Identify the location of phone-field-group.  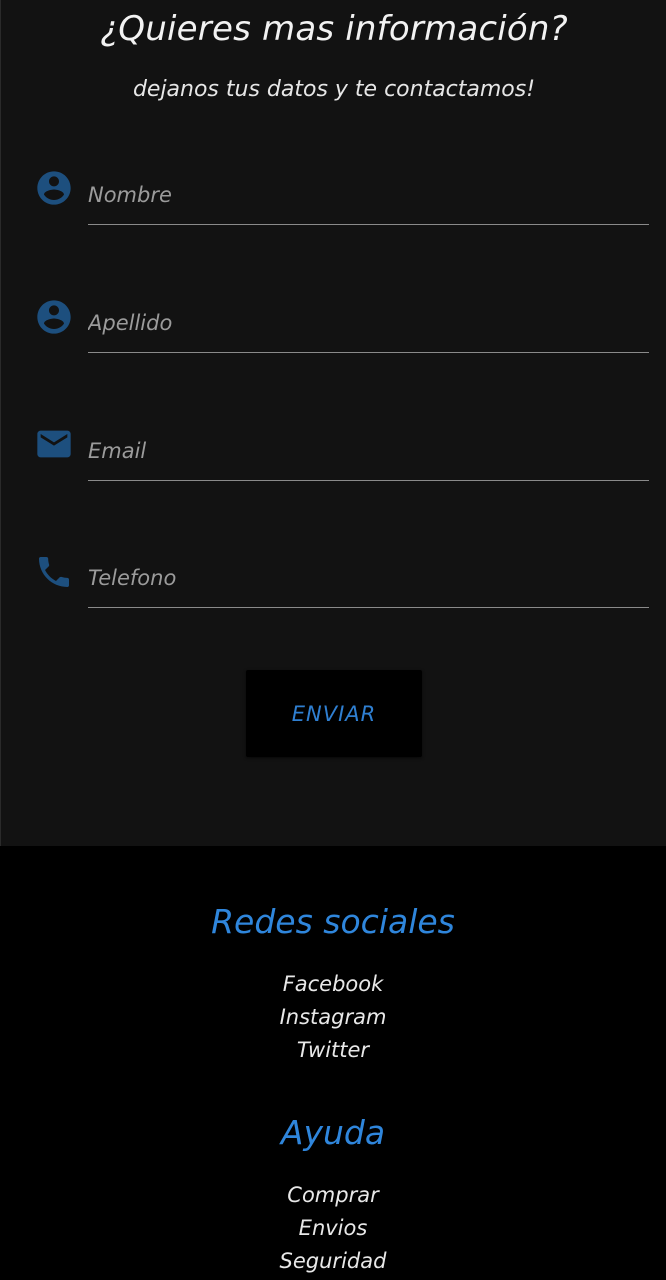
(333, 582).